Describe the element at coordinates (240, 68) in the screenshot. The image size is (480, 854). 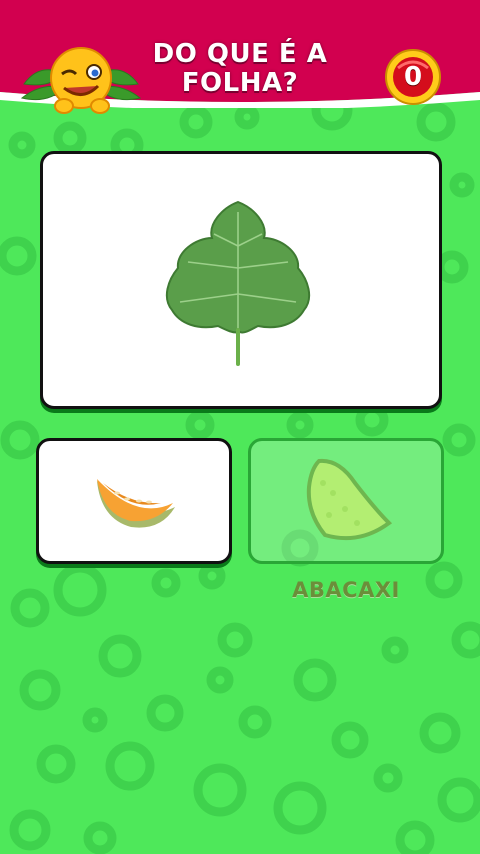
I see `question-title: DO QUE É A FOLHA?` at that location.